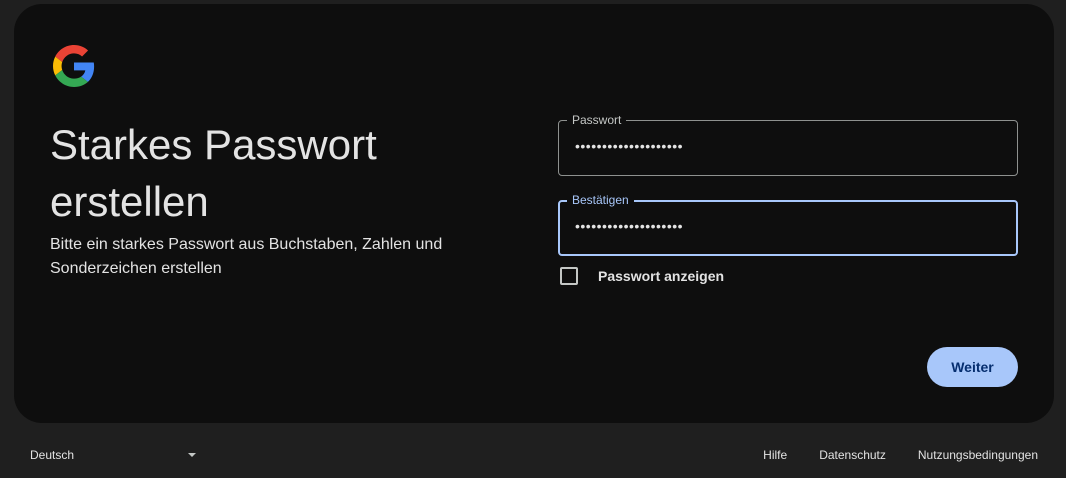 The height and width of the screenshot is (478, 1066). I want to click on confirm-password-field: Bestätigen ••••••••••••••••••••, so click(788, 224).